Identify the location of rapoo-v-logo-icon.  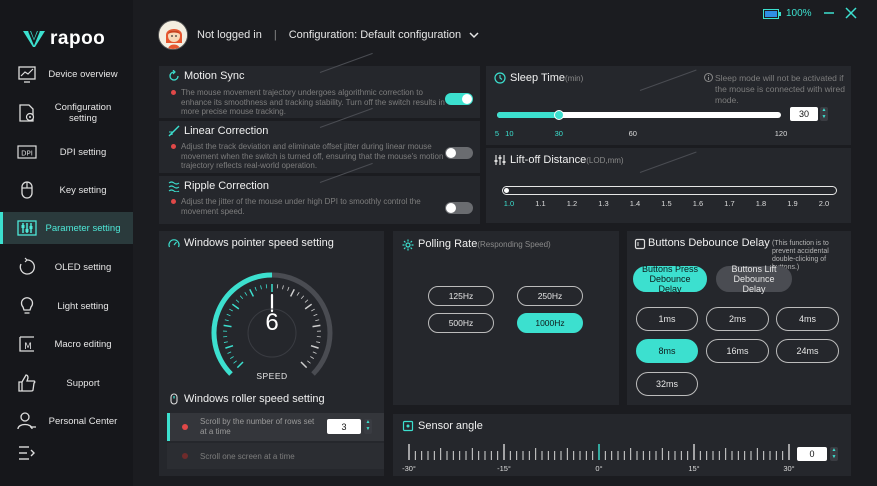
(34, 38).